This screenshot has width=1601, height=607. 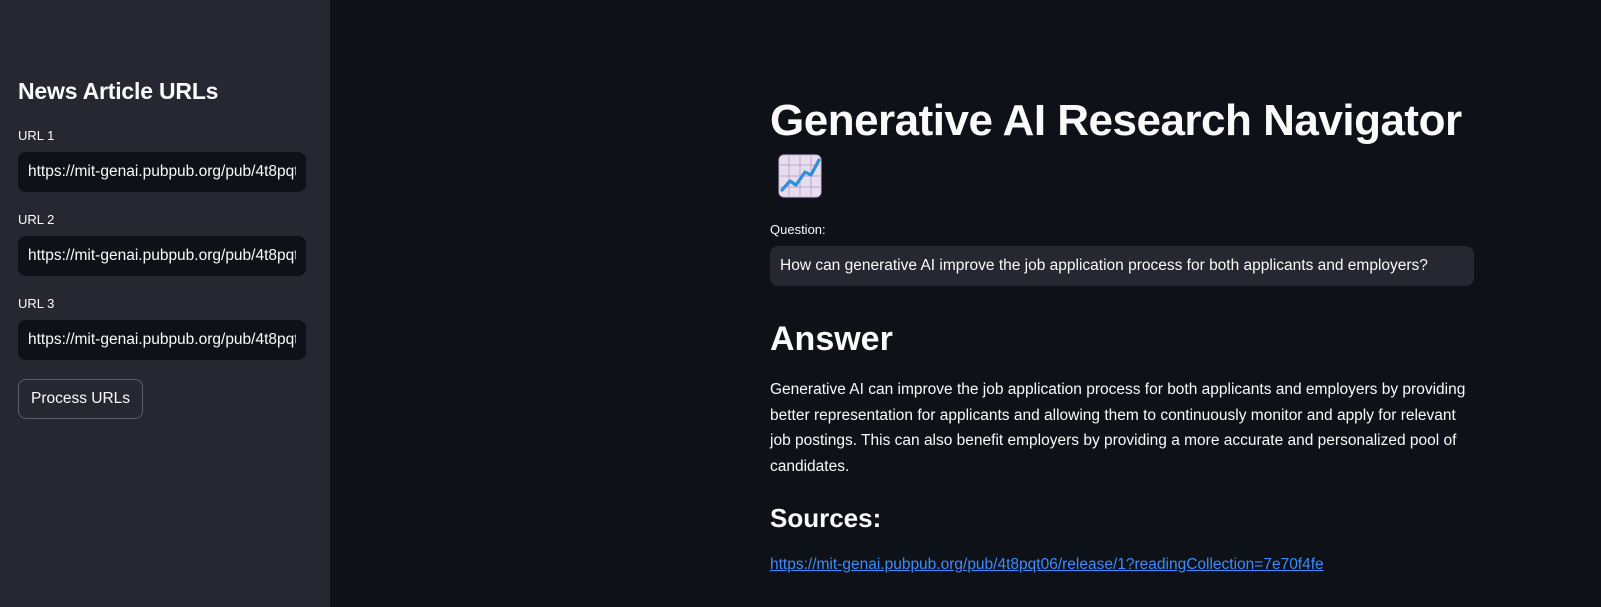 I want to click on page-title: Generative AI Research Navigator, so click(x=1116, y=120).